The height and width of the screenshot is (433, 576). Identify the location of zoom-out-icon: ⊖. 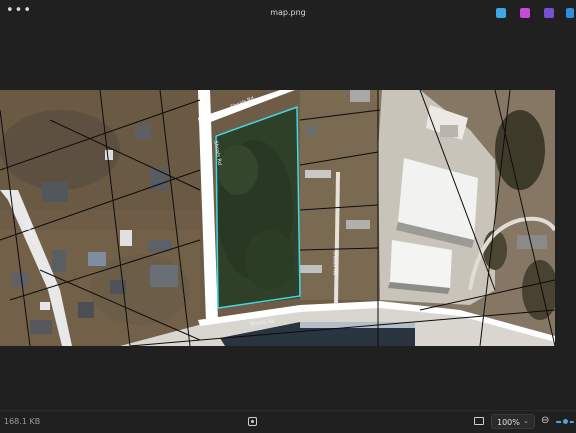
(545, 420).